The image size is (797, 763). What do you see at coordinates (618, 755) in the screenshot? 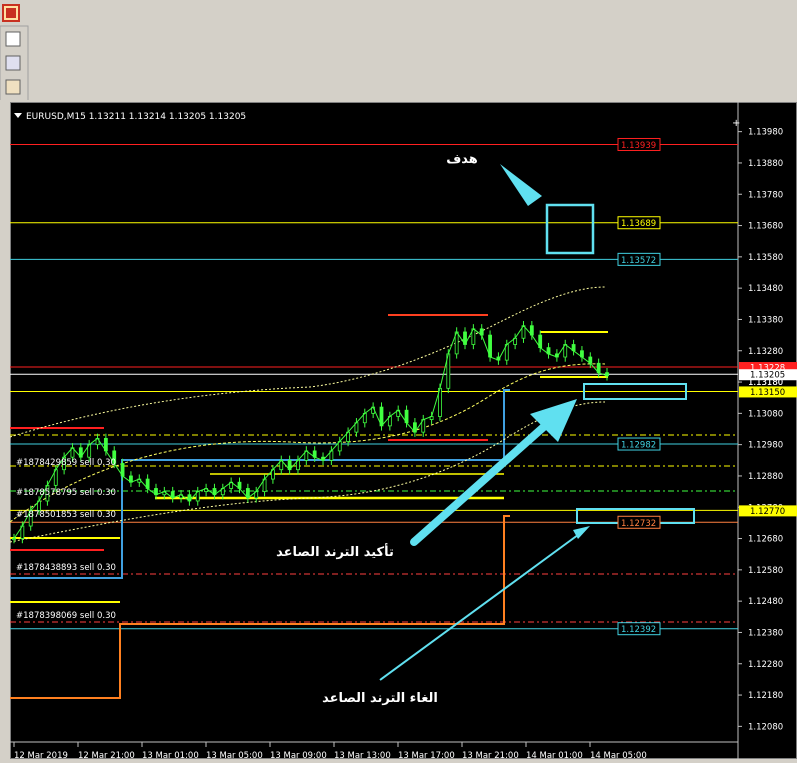
I see `time-tick-label: 14 Mar 05:00` at bounding box center [618, 755].